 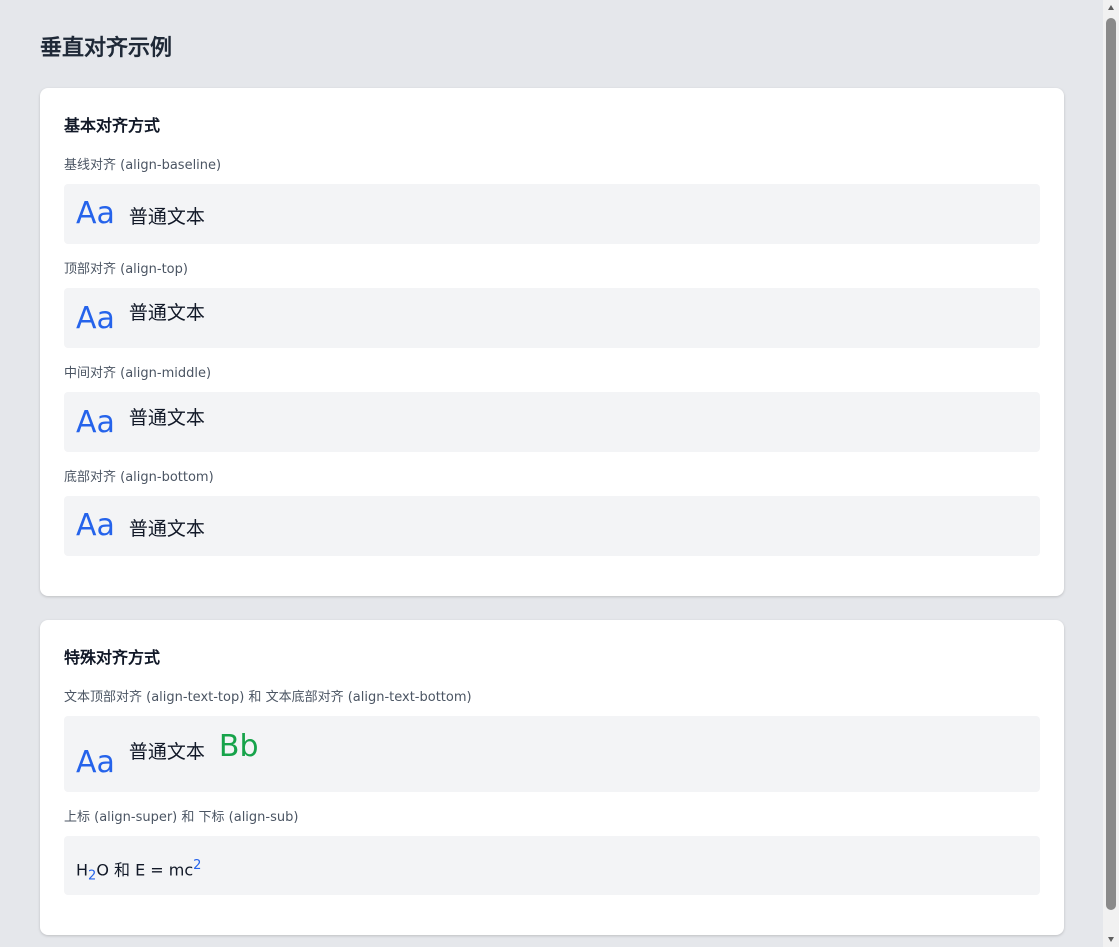 I want to click on top-sample-text: 普通文本, so click(x=166, y=313).